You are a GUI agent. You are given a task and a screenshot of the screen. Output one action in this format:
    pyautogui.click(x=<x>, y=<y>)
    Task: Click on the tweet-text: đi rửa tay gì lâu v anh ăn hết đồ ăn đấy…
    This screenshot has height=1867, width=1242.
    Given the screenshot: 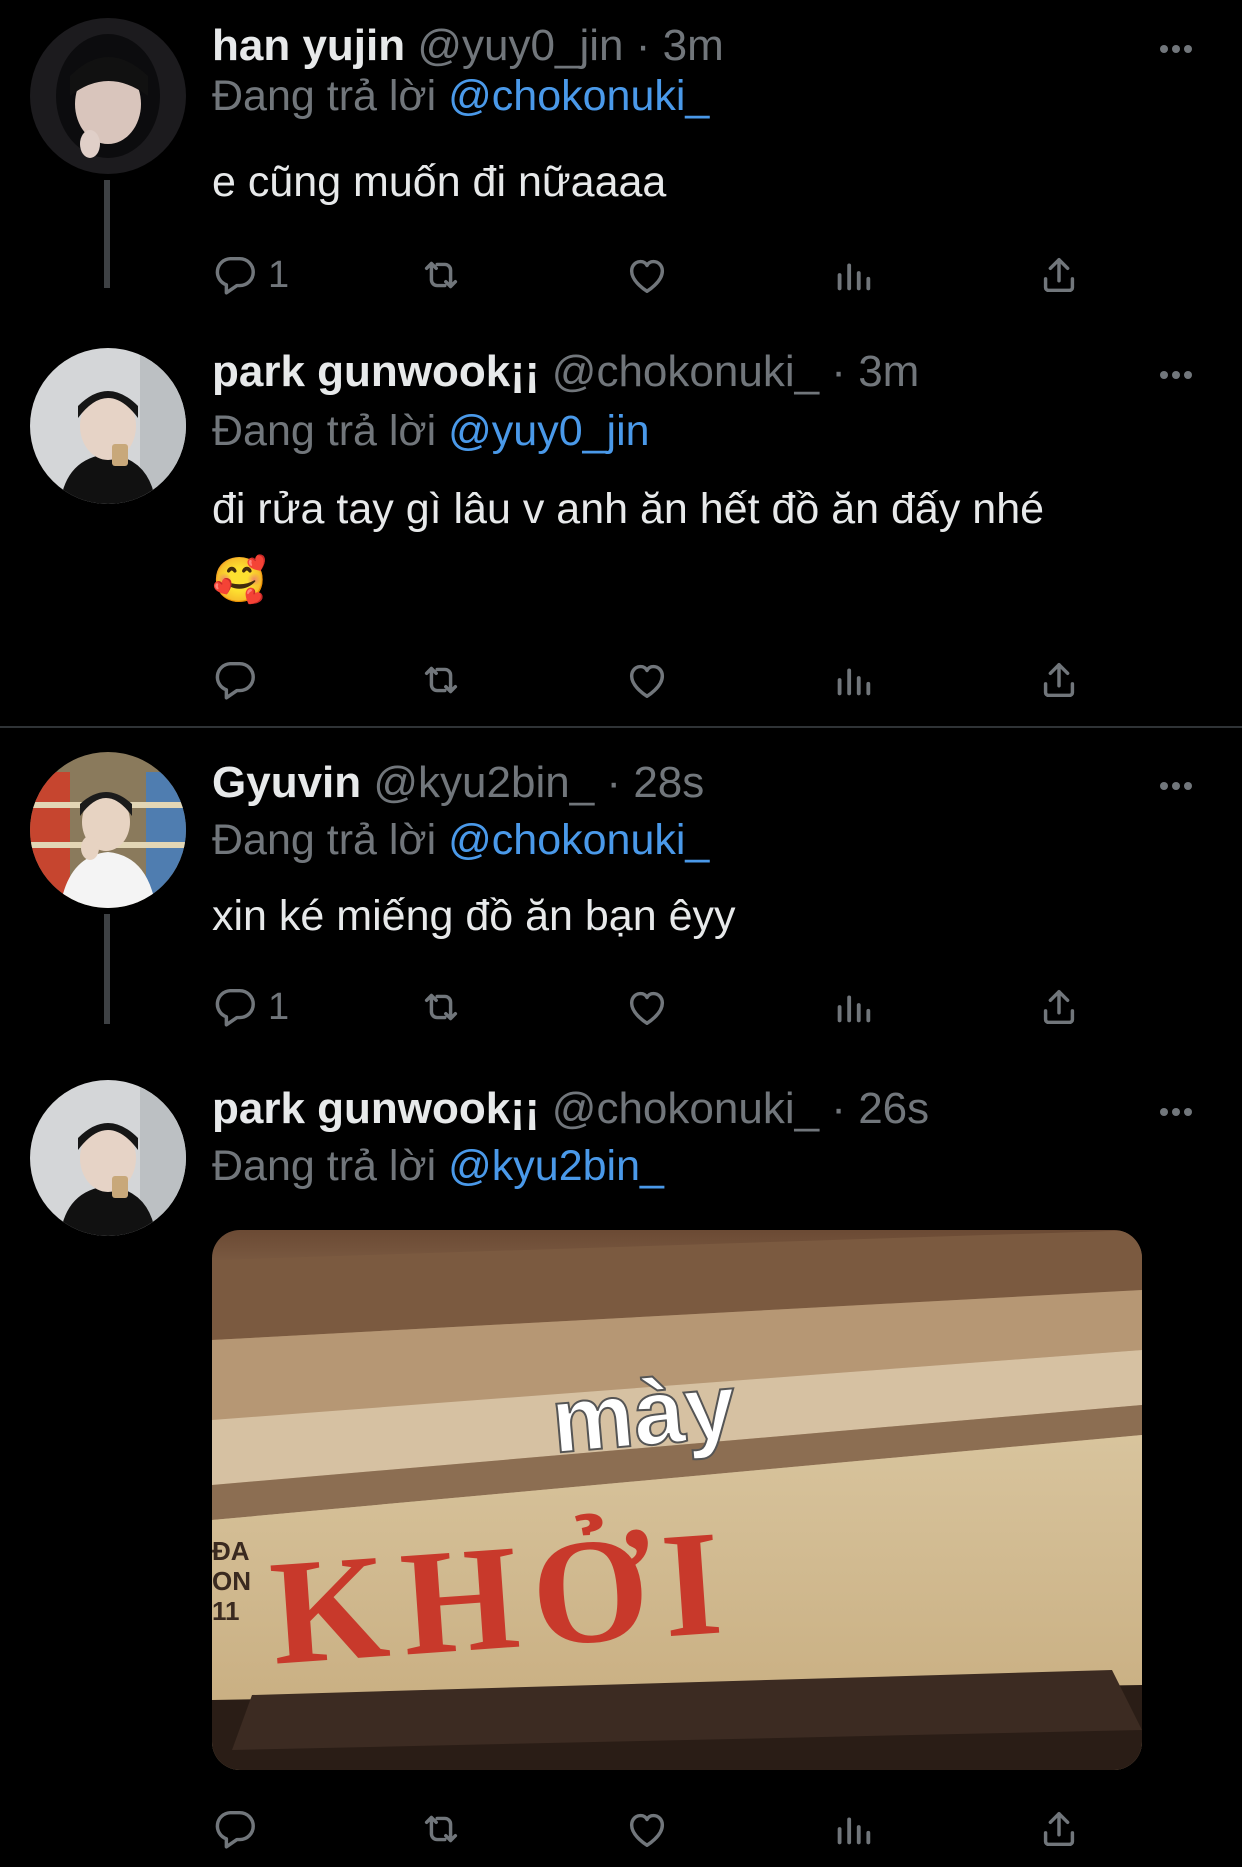 What is the action you would take?
    pyautogui.click(x=692, y=545)
    